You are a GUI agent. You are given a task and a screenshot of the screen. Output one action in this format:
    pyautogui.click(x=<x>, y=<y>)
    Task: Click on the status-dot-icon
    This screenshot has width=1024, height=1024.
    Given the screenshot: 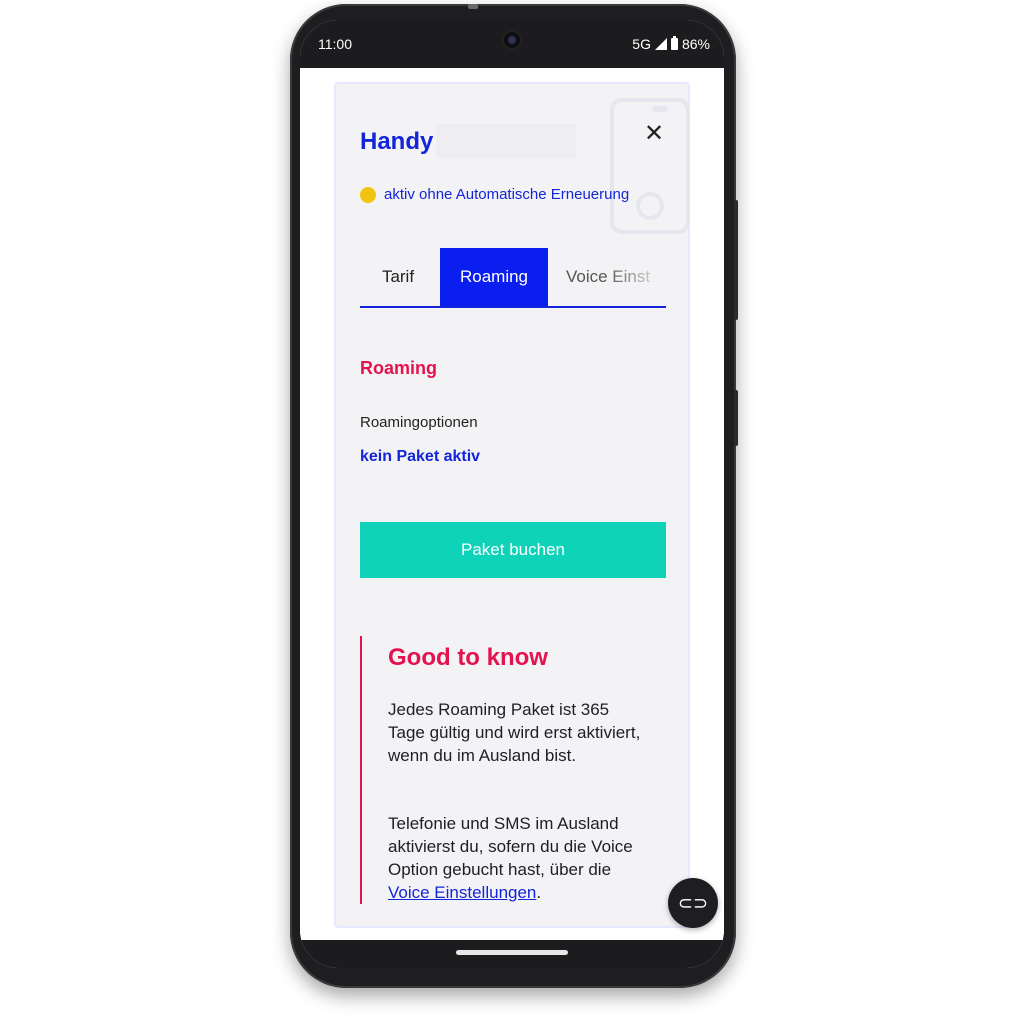 What is the action you would take?
    pyautogui.click(x=368, y=194)
    